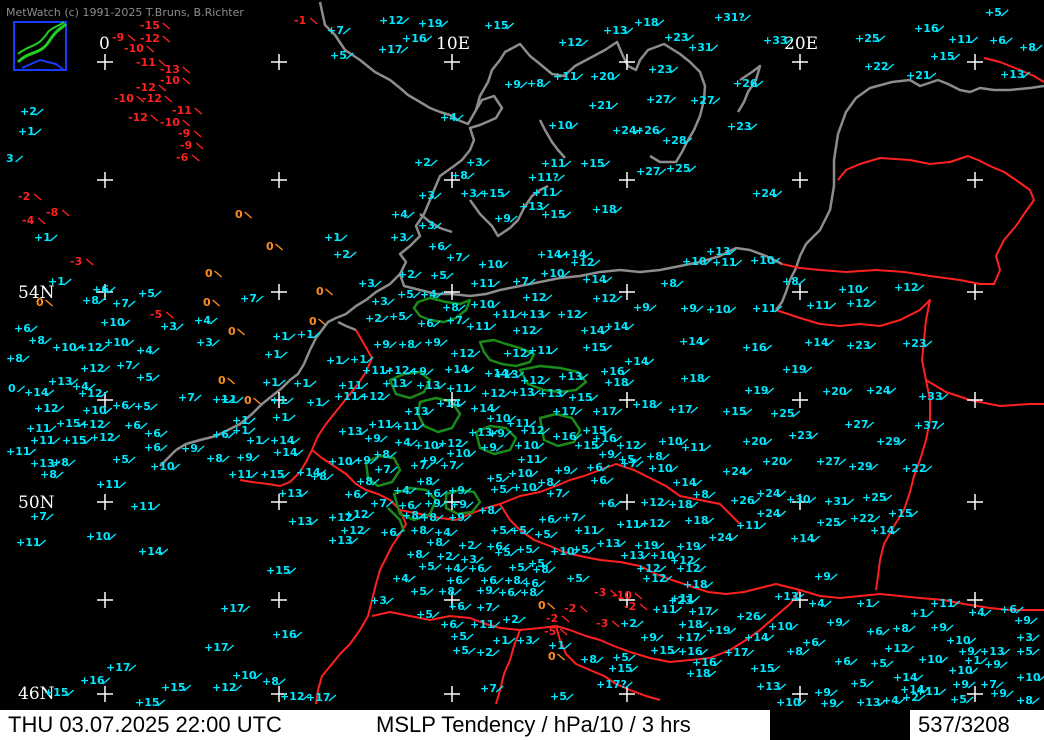 The width and height of the screenshot is (1044, 740). I want to click on station-value: +24, so click(764, 193).